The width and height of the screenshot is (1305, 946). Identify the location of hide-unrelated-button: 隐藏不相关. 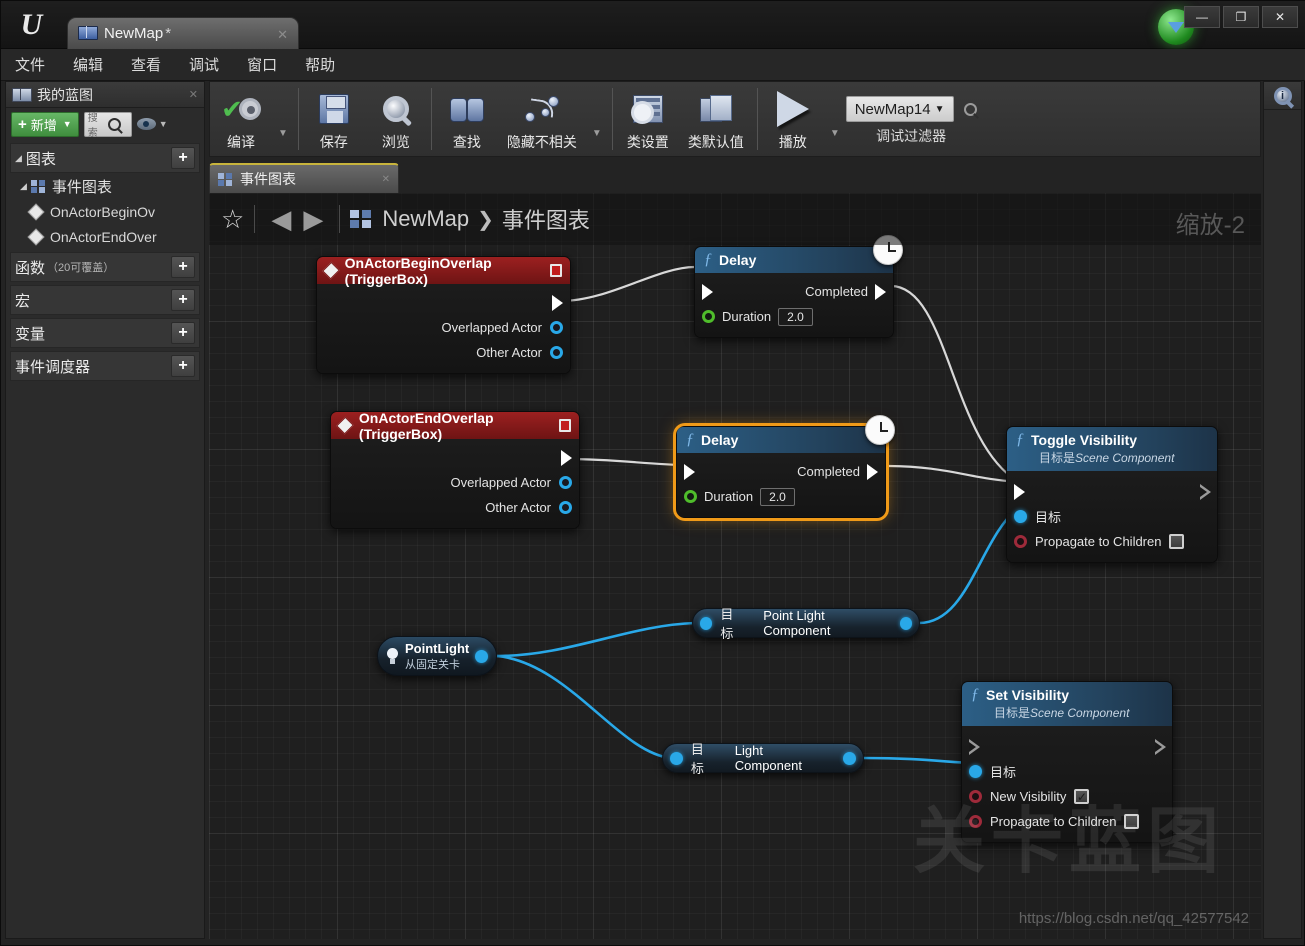
(542, 119).